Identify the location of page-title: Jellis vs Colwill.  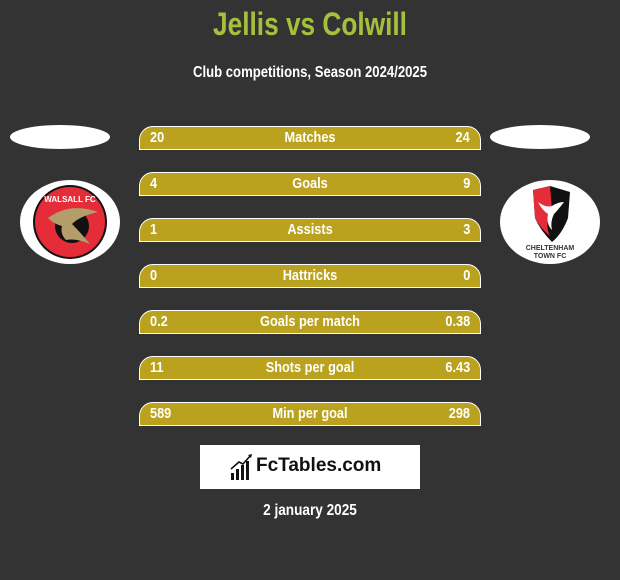
(310, 24).